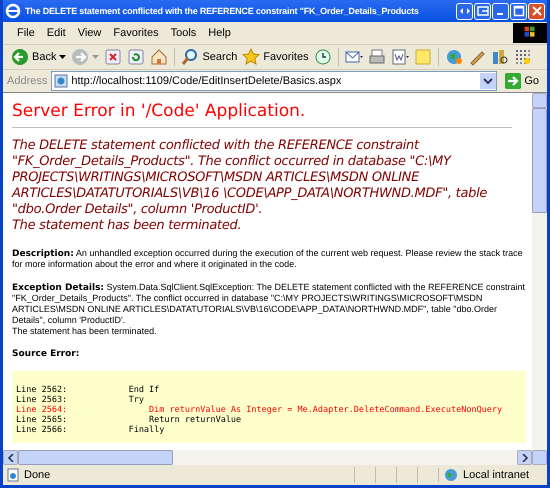 Image resolution: width=550 pixels, height=488 pixels. Describe the element at coordinates (91, 430) in the screenshot. I see `code-line: Line 2566: Finally` at that location.